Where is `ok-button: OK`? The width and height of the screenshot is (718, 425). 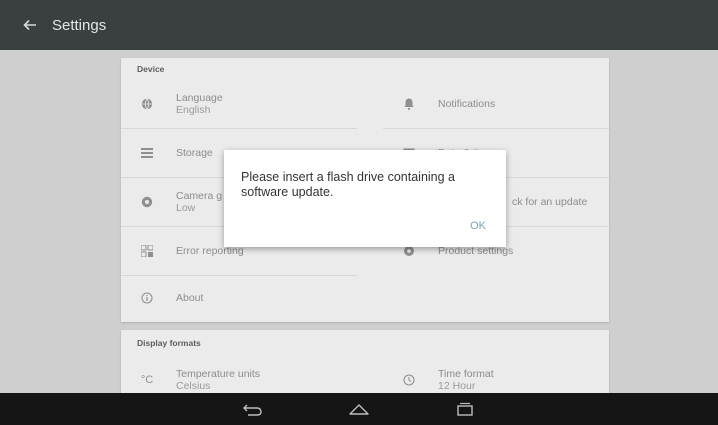
ok-button: OK is located at coordinates (478, 226).